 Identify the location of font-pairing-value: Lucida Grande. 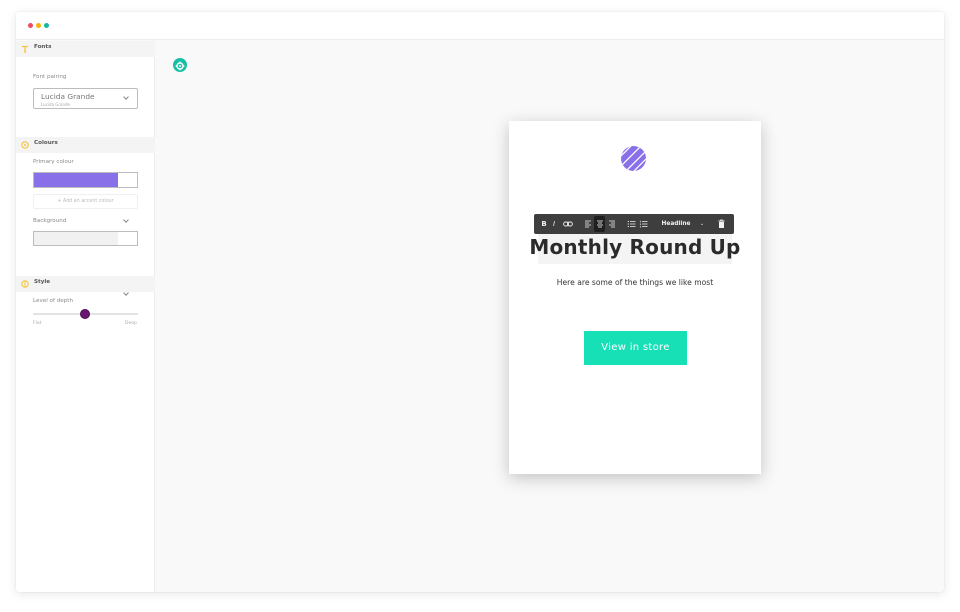
(68, 96).